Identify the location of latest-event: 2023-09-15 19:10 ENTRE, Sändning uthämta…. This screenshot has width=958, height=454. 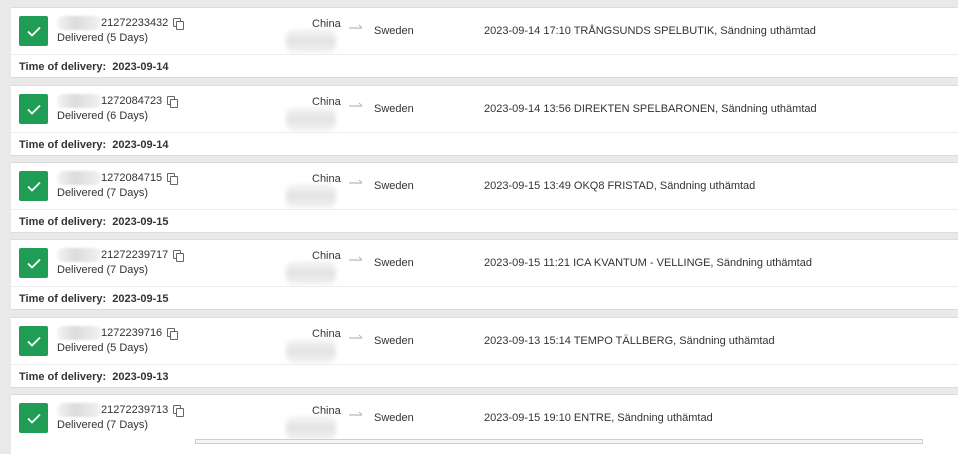
(598, 418).